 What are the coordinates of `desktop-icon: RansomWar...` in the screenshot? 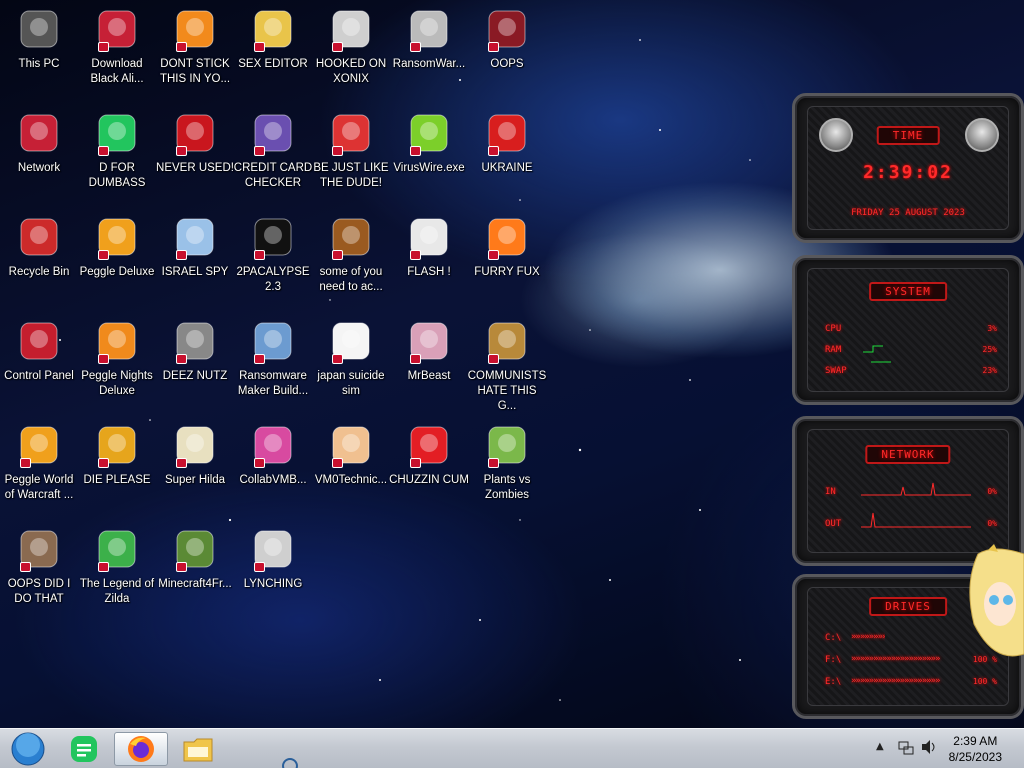 It's located at (429, 39).